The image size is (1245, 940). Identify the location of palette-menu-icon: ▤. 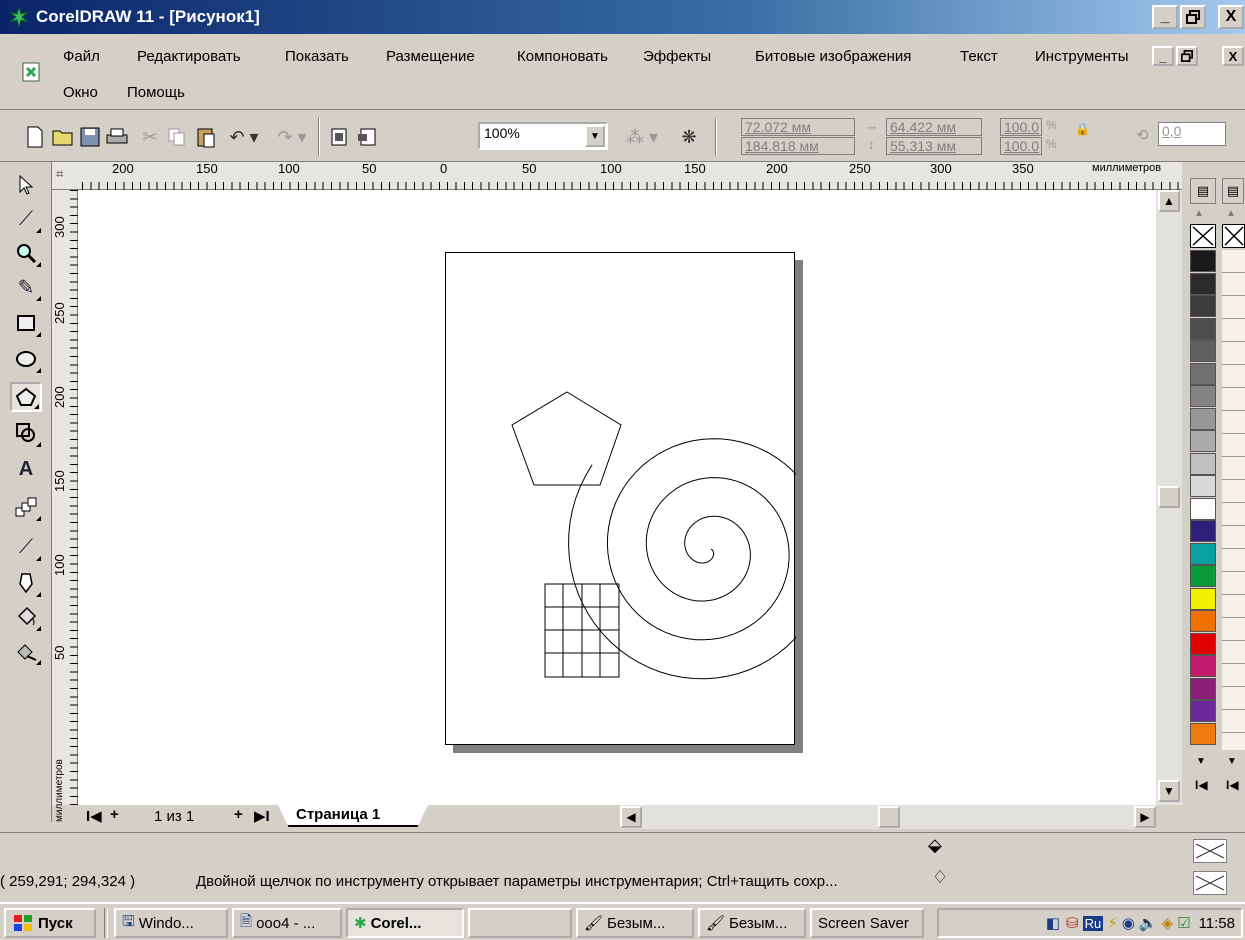
(1203, 191).